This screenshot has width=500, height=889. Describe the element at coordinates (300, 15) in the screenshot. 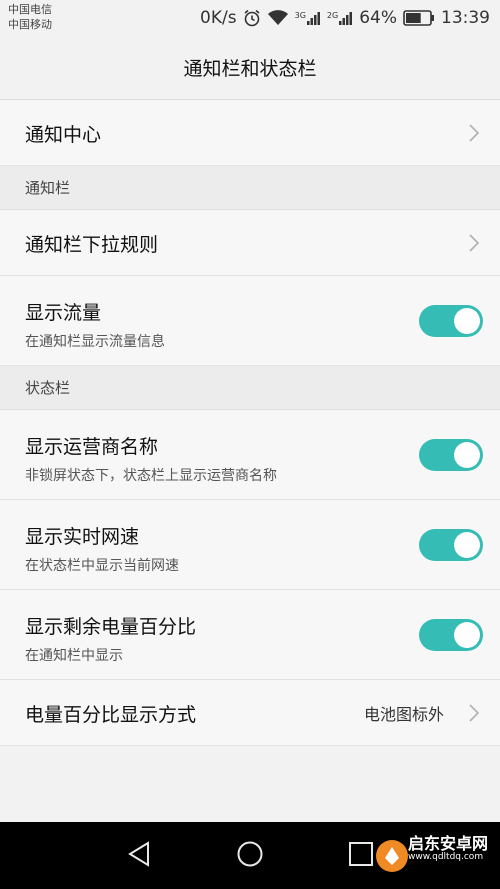

I see `network-type-3g: 3G` at that location.